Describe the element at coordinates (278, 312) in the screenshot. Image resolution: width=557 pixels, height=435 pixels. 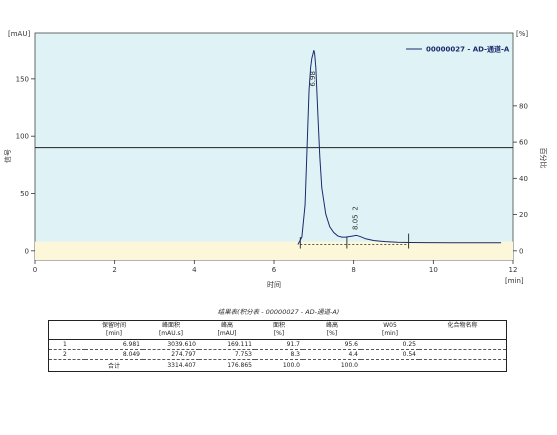
I see `results-table-title: 结果表(积分表 - 00000027 - AD-通道-A)` at that location.